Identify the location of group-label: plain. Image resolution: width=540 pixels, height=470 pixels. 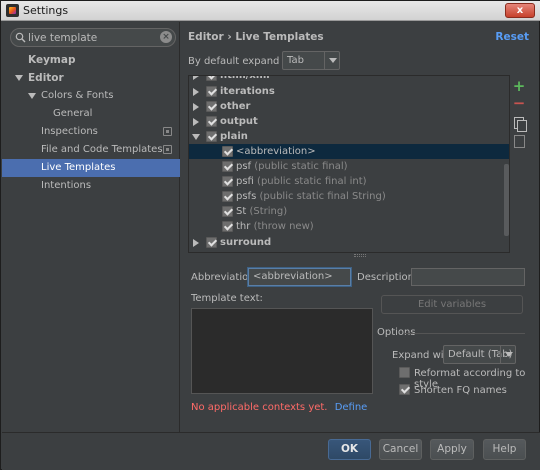
(234, 136).